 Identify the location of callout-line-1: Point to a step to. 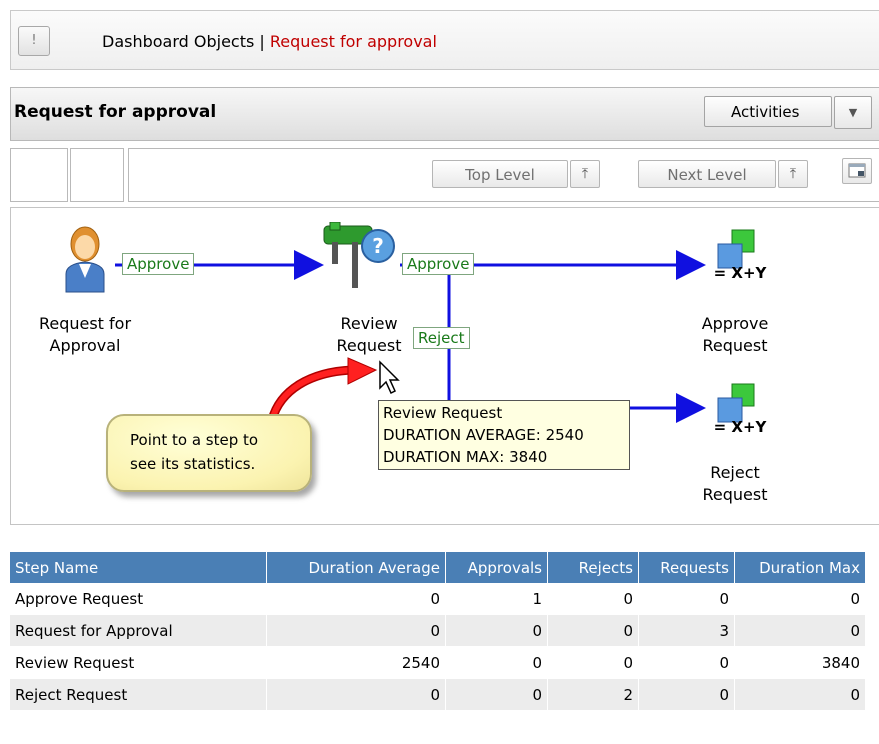
(194, 440).